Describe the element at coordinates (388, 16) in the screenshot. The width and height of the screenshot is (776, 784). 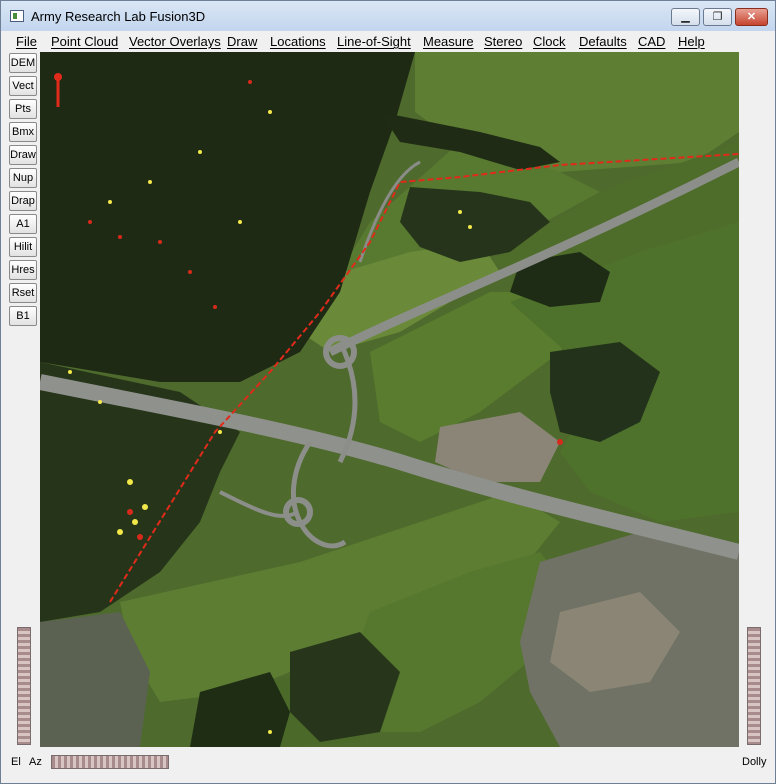
I see `title-bar: Army Research Lab Fusion3D ▁ ❐ ✕` at that location.